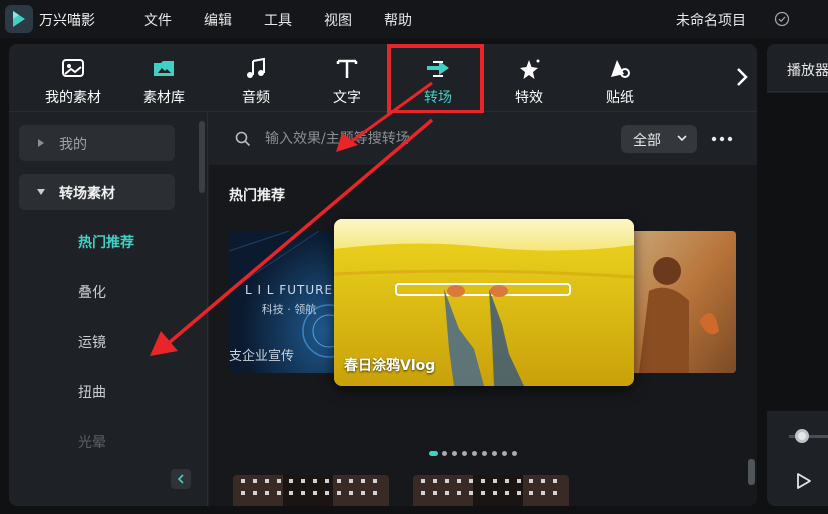 Image resolution: width=828 pixels, height=514 pixels. What do you see at coordinates (243, 139) in the screenshot?
I see `search-icon` at bounding box center [243, 139].